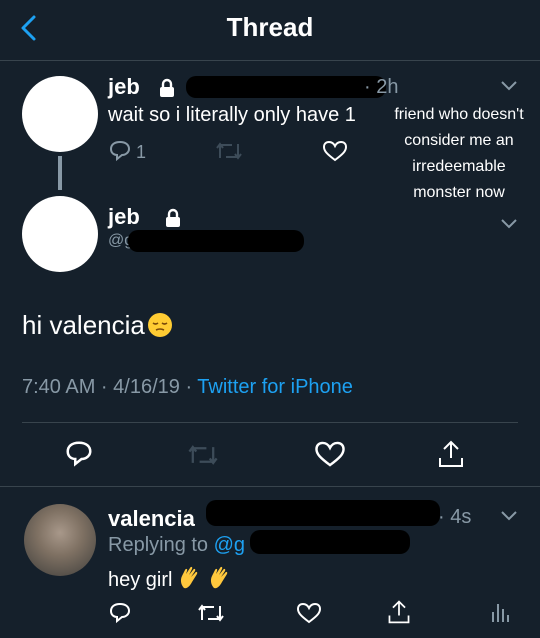  I want to click on tweet2-timestamp: 7:40 AM · 4/16/19 ·, so click(110, 387).